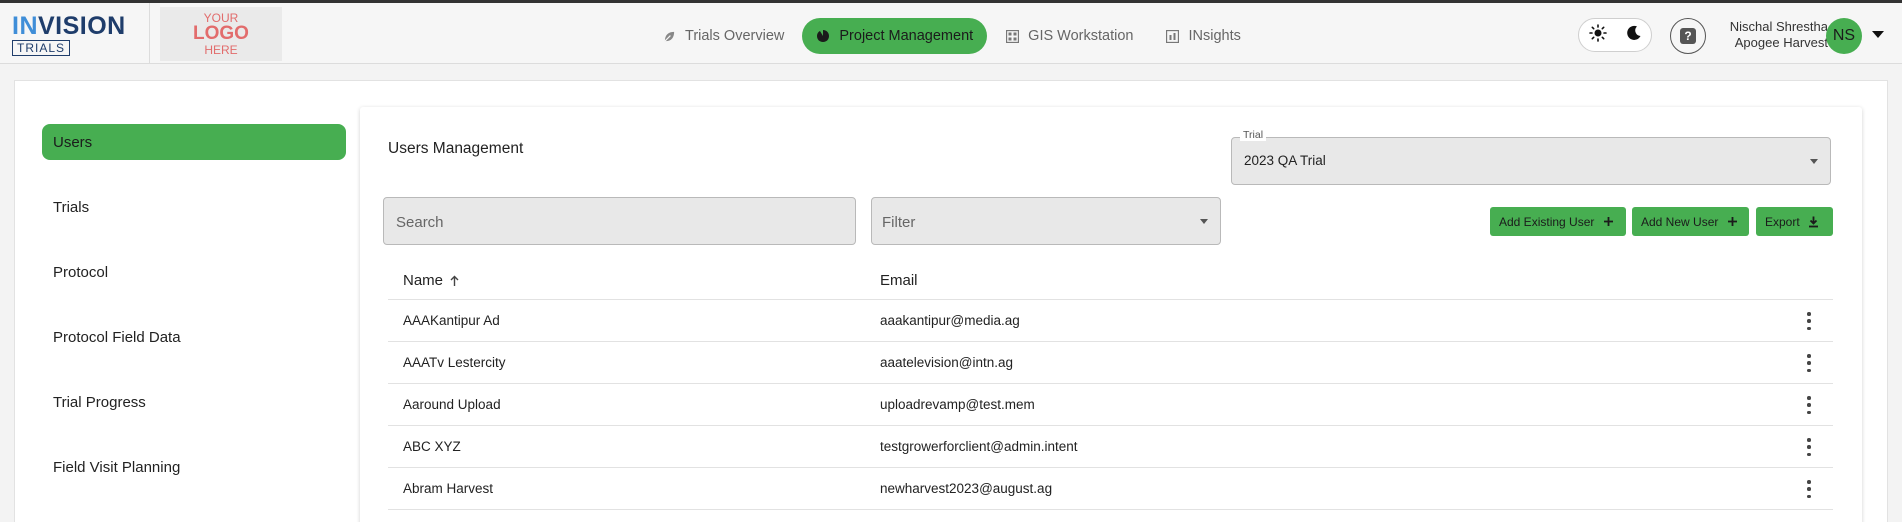  I want to click on nav-project-management: Project Management, so click(895, 36).